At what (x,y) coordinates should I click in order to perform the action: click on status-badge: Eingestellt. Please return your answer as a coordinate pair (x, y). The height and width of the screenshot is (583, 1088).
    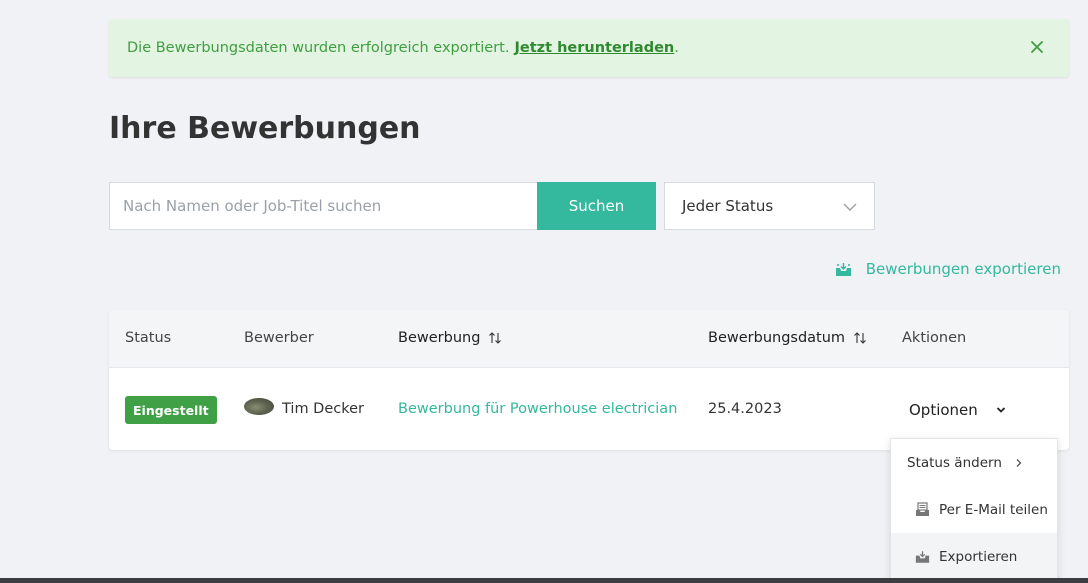
    Looking at the image, I should click on (171, 410).